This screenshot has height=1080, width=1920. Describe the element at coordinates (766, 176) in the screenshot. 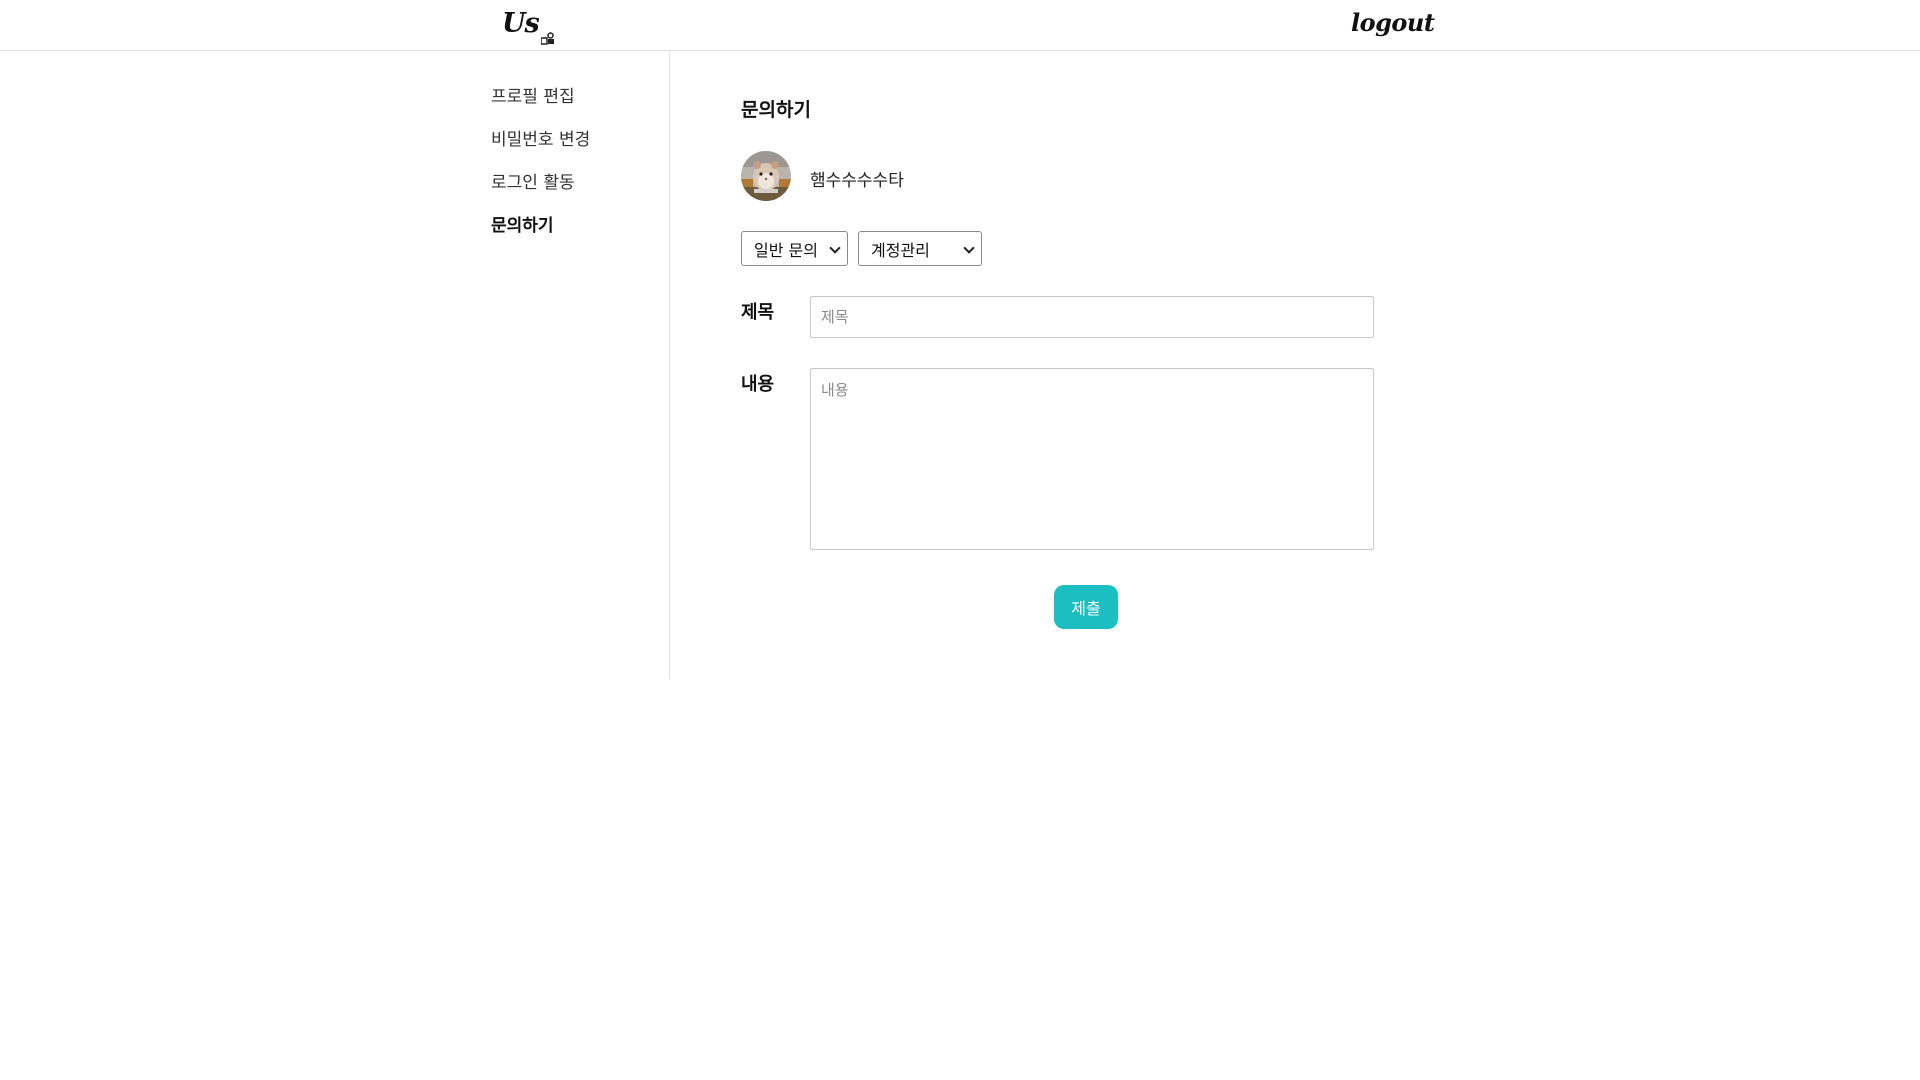

I see `hamster-avatar-icon` at that location.